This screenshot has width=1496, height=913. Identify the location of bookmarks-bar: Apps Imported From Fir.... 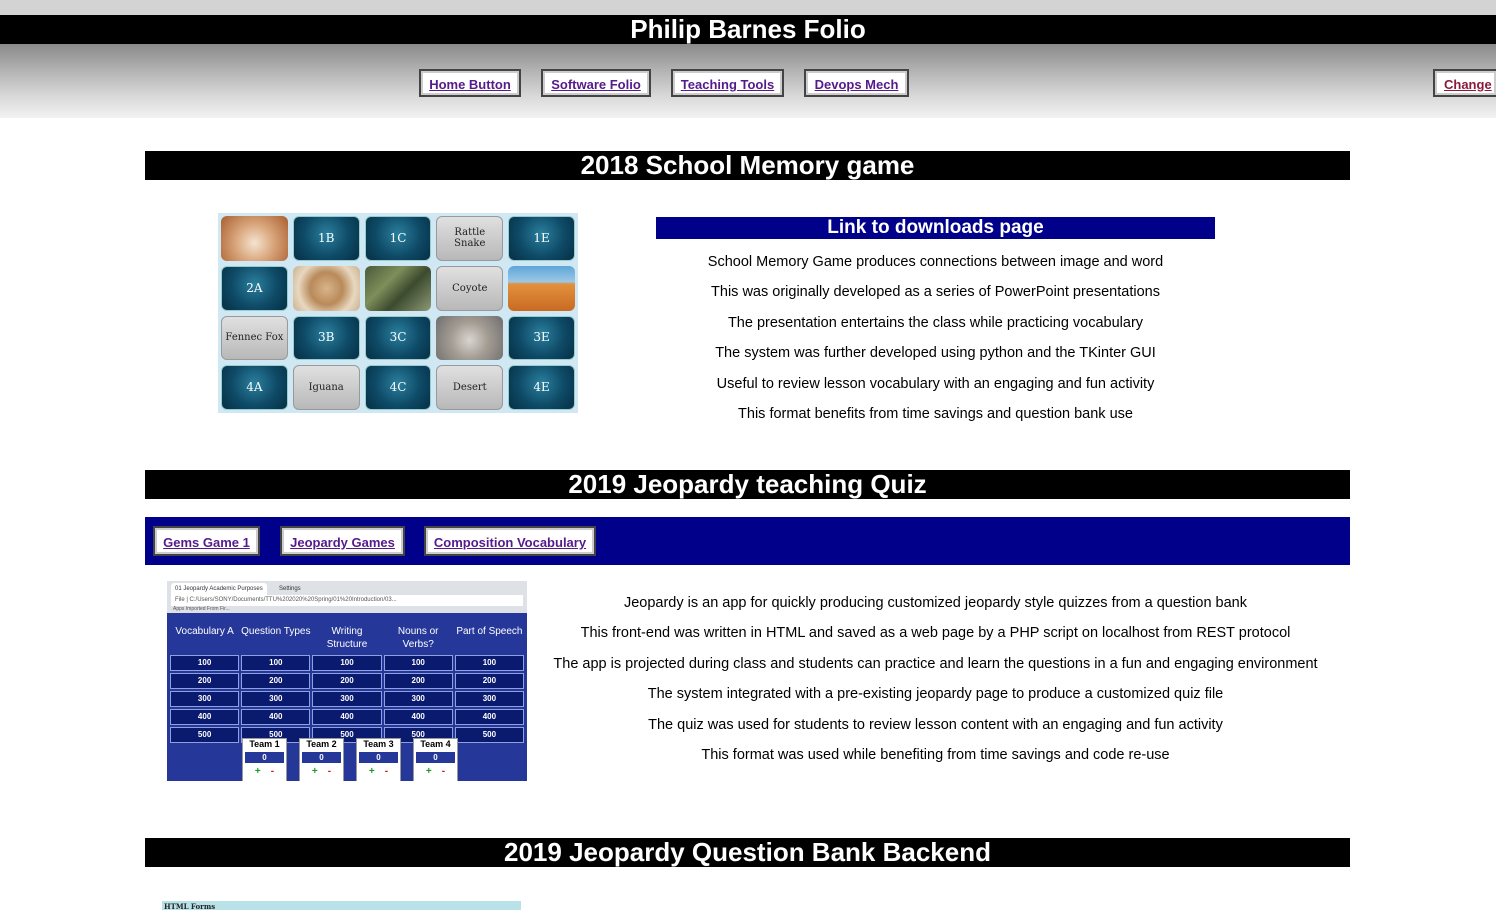
(201, 609).